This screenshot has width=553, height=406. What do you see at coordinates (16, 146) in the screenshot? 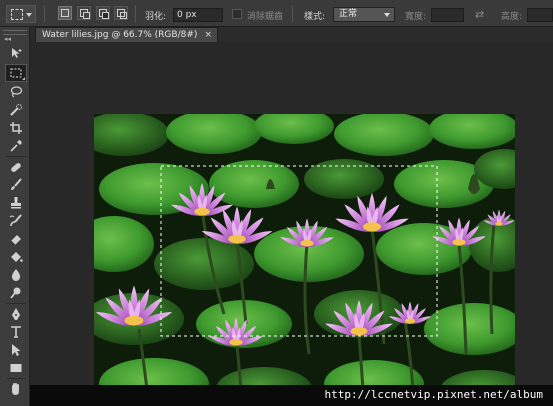
I see `eyedropper-tool-icon` at bounding box center [16, 146].